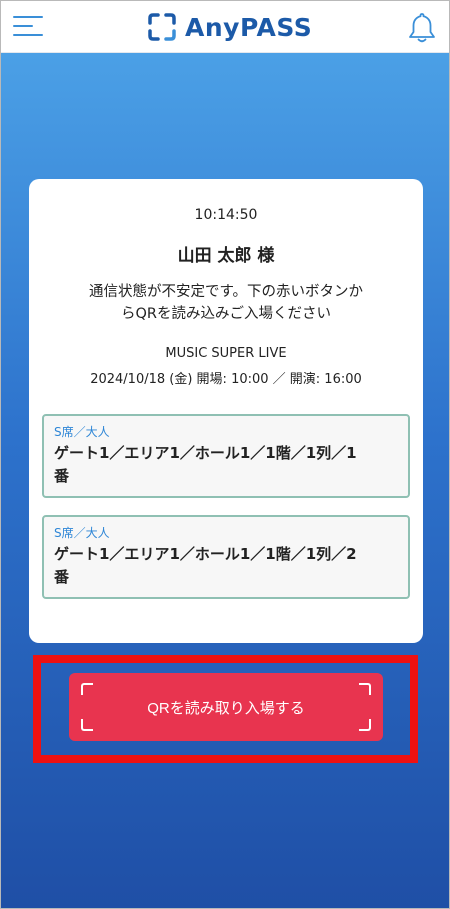  Describe the element at coordinates (205, 554) in the screenshot. I see `ticket-seat-line-1: ゲート1／エリア1／ホール1／1階／1列／2` at that location.